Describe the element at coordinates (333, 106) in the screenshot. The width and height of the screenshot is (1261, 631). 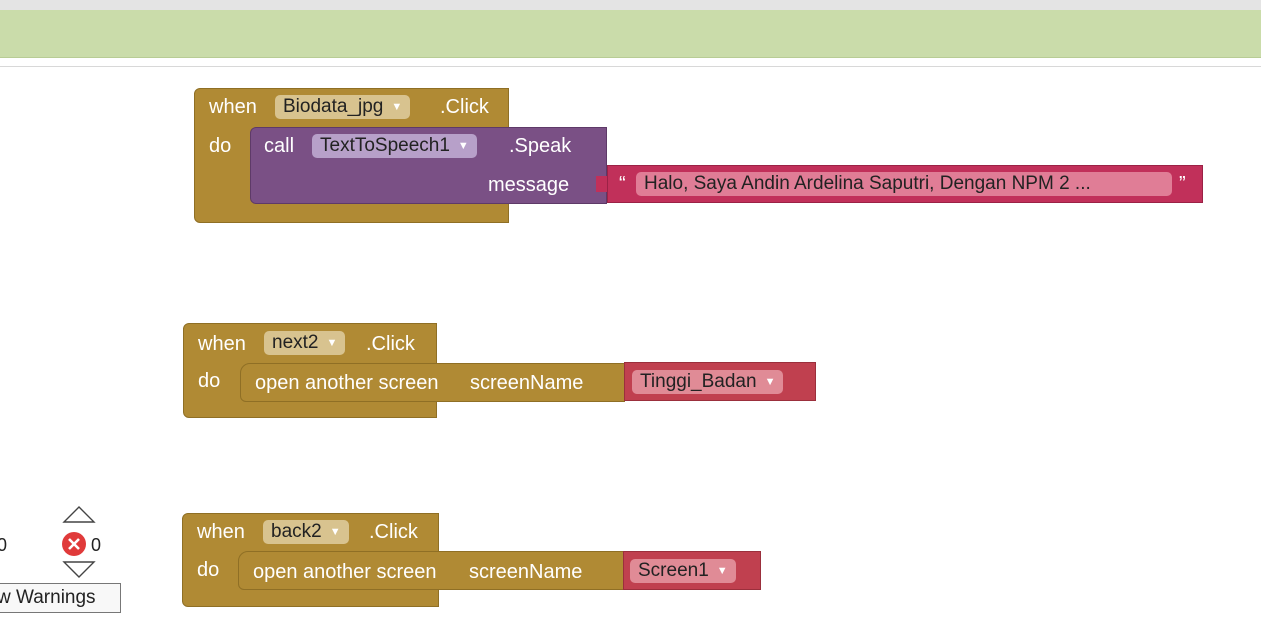
I see `component-name: Biodata_jpg` at that location.